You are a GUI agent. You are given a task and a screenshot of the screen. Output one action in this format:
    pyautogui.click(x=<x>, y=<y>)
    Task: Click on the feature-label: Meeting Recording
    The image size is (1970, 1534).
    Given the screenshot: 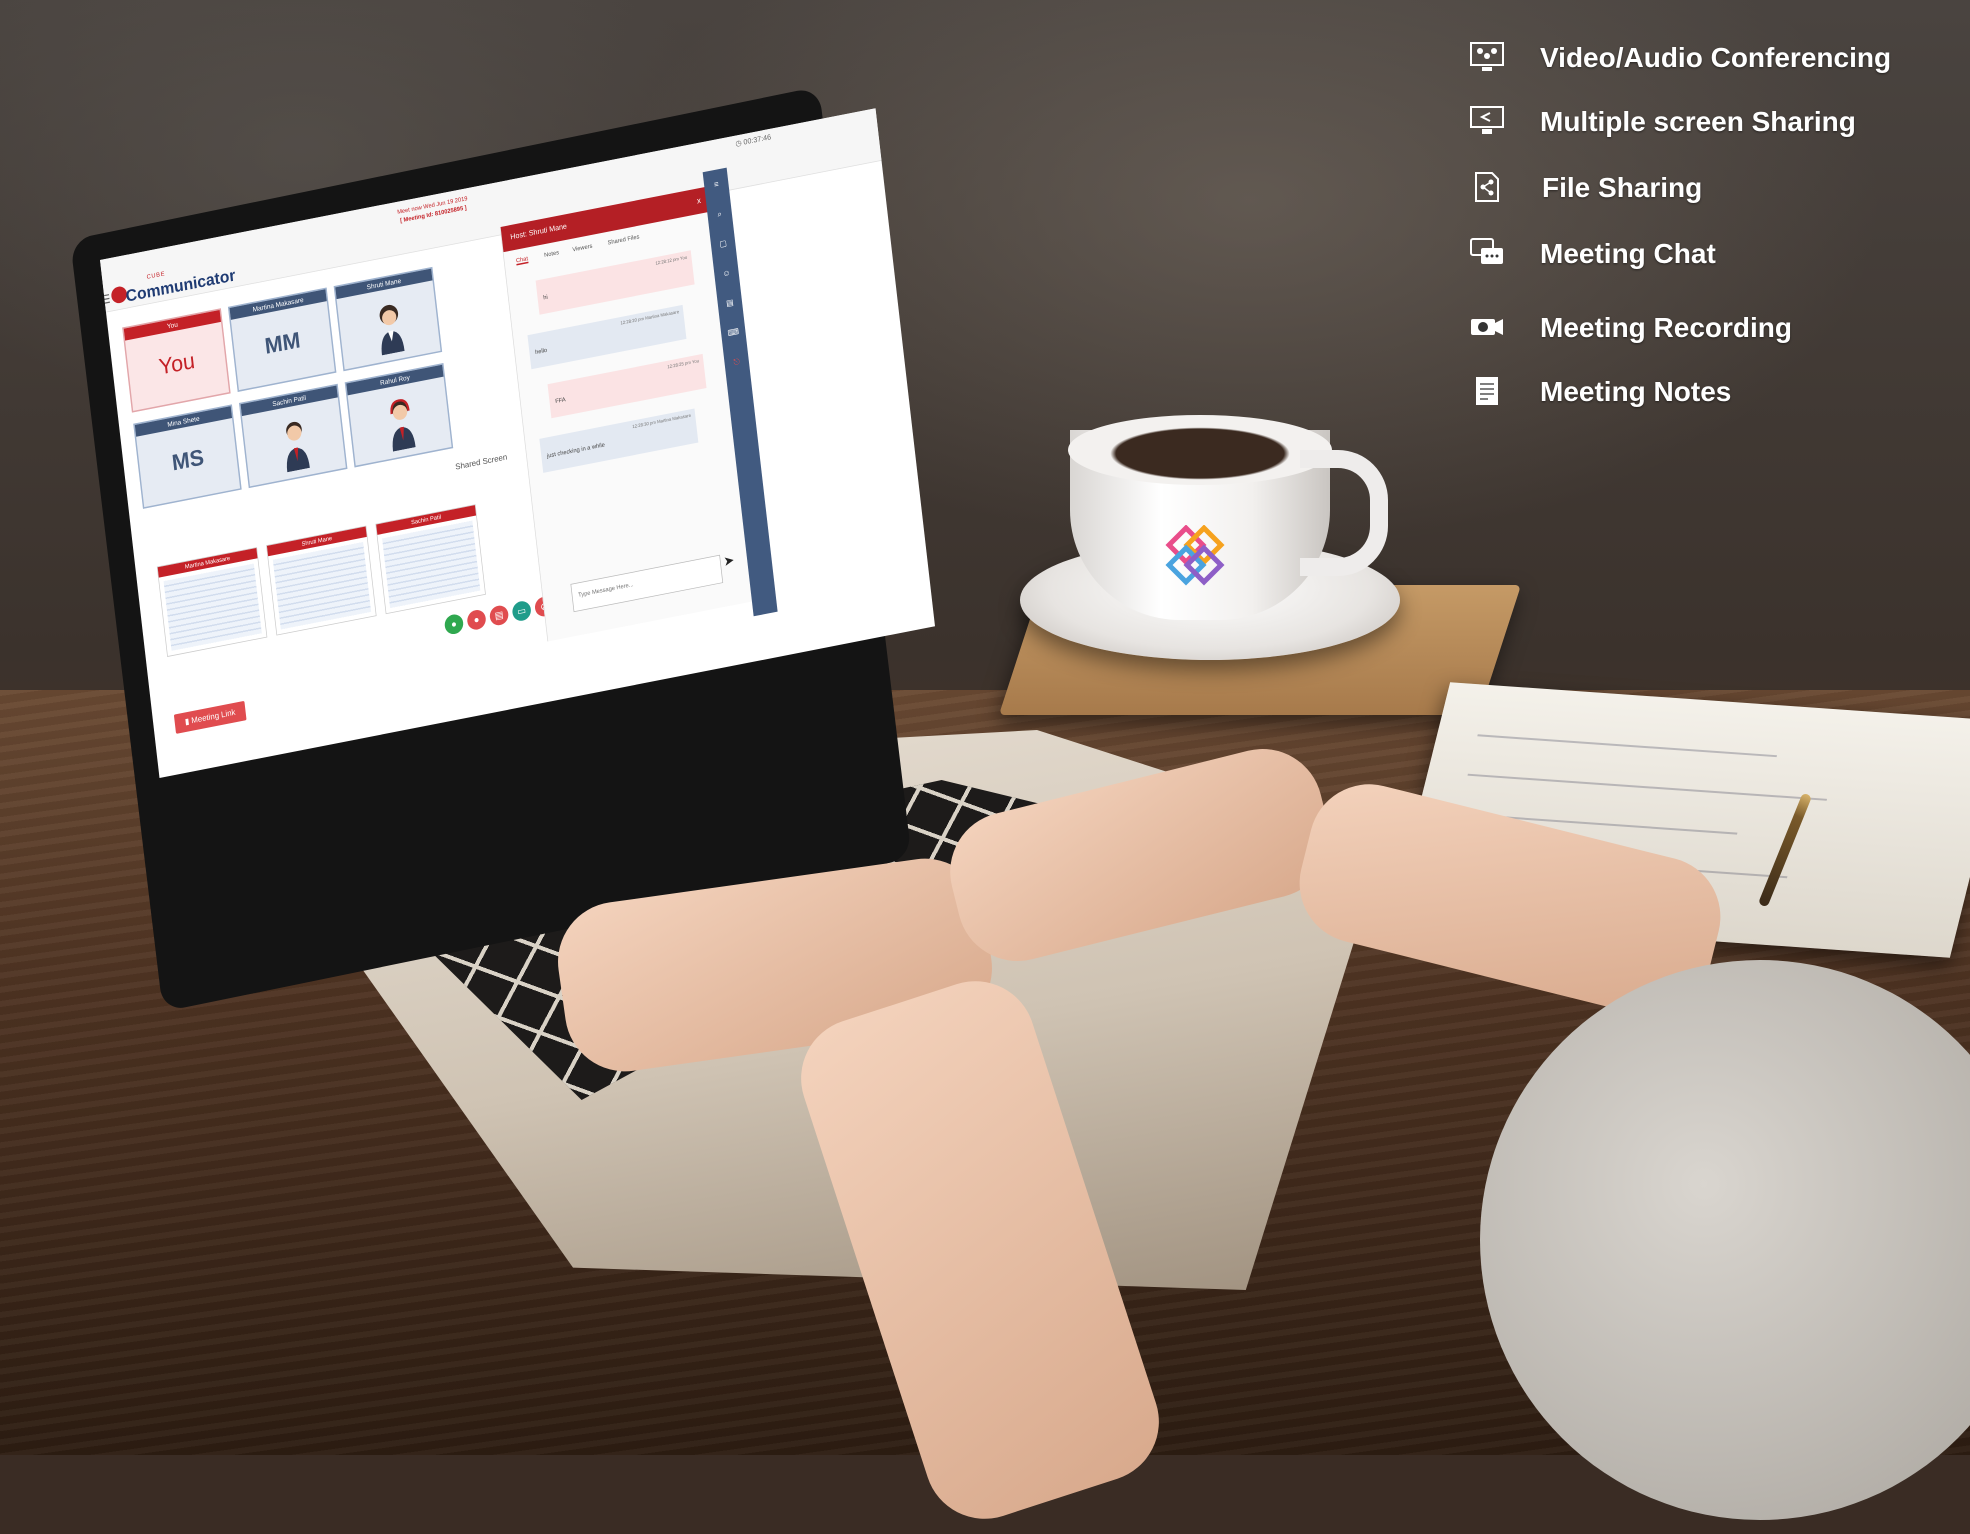 What is the action you would take?
    pyautogui.click(x=1666, y=327)
    